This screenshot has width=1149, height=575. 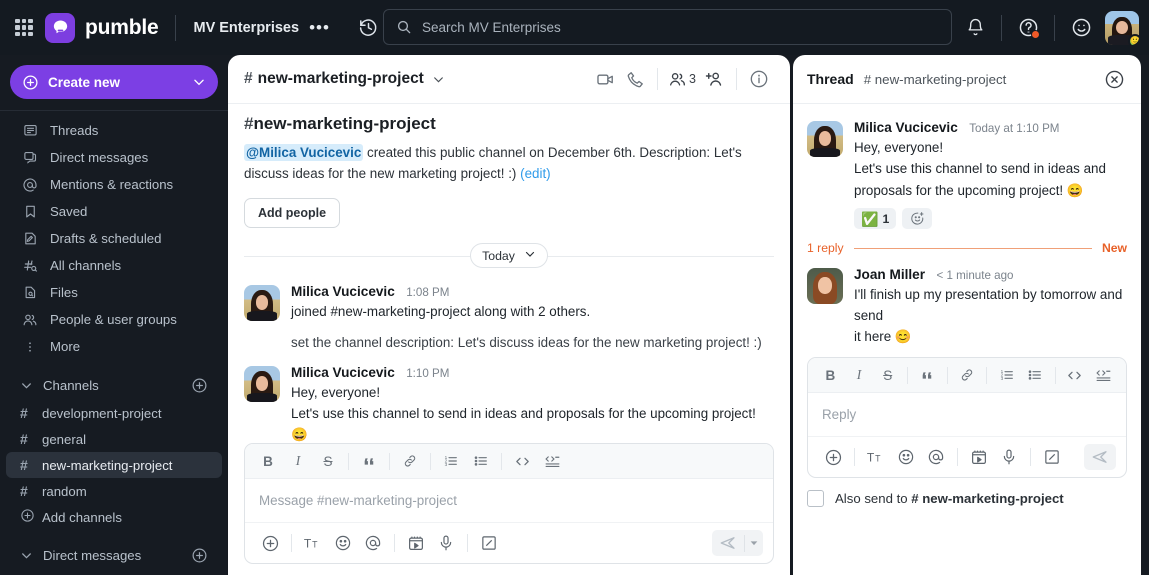 What do you see at coordinates (114, 265) in the screenshot?
I see `sidebar-item-all-channels: All channels` at bounding box center [114, 265].